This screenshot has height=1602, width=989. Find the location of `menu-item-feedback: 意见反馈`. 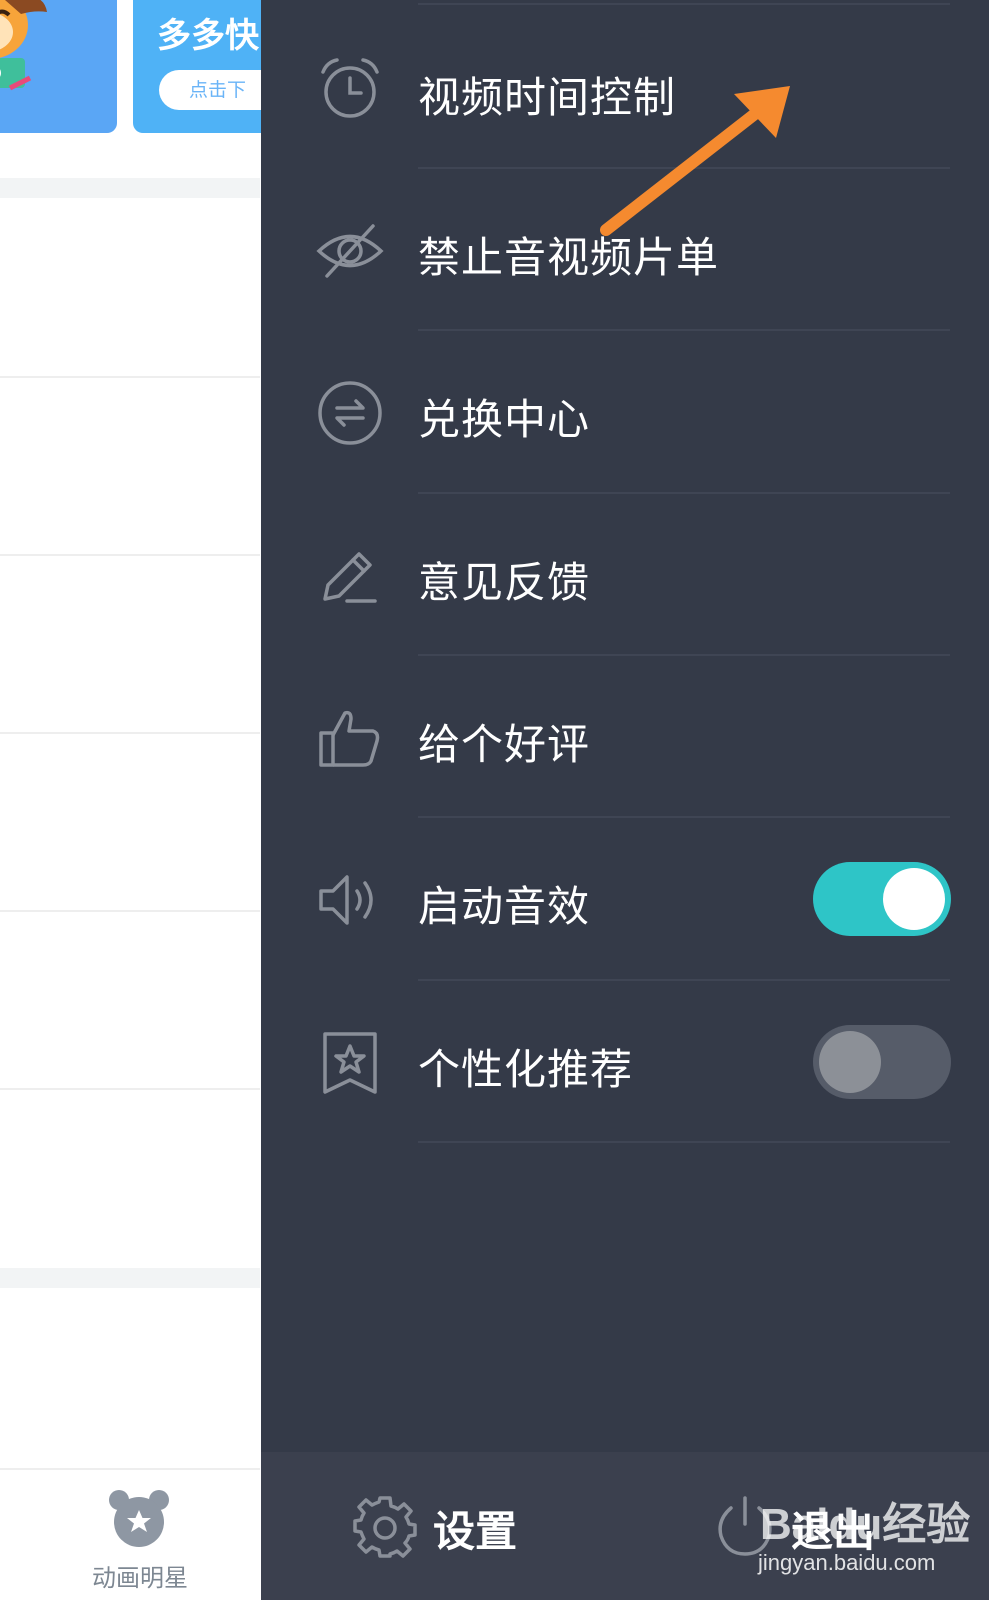

menu-item-feedback: 意见反馈 is located at coordinates (625, 576).